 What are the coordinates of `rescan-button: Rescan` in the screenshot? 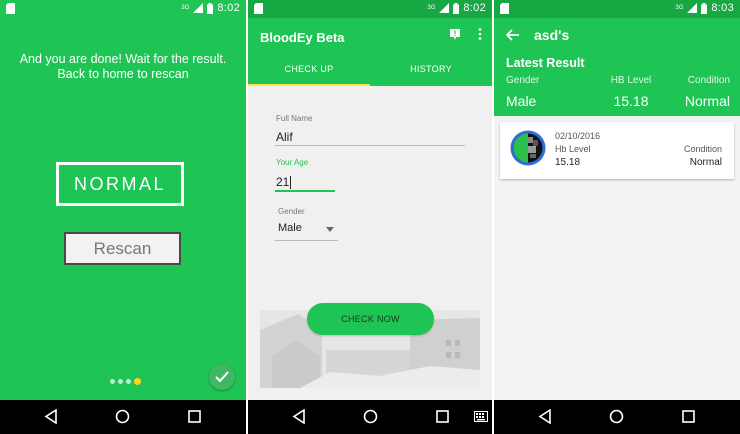 It's located at (122, 248).